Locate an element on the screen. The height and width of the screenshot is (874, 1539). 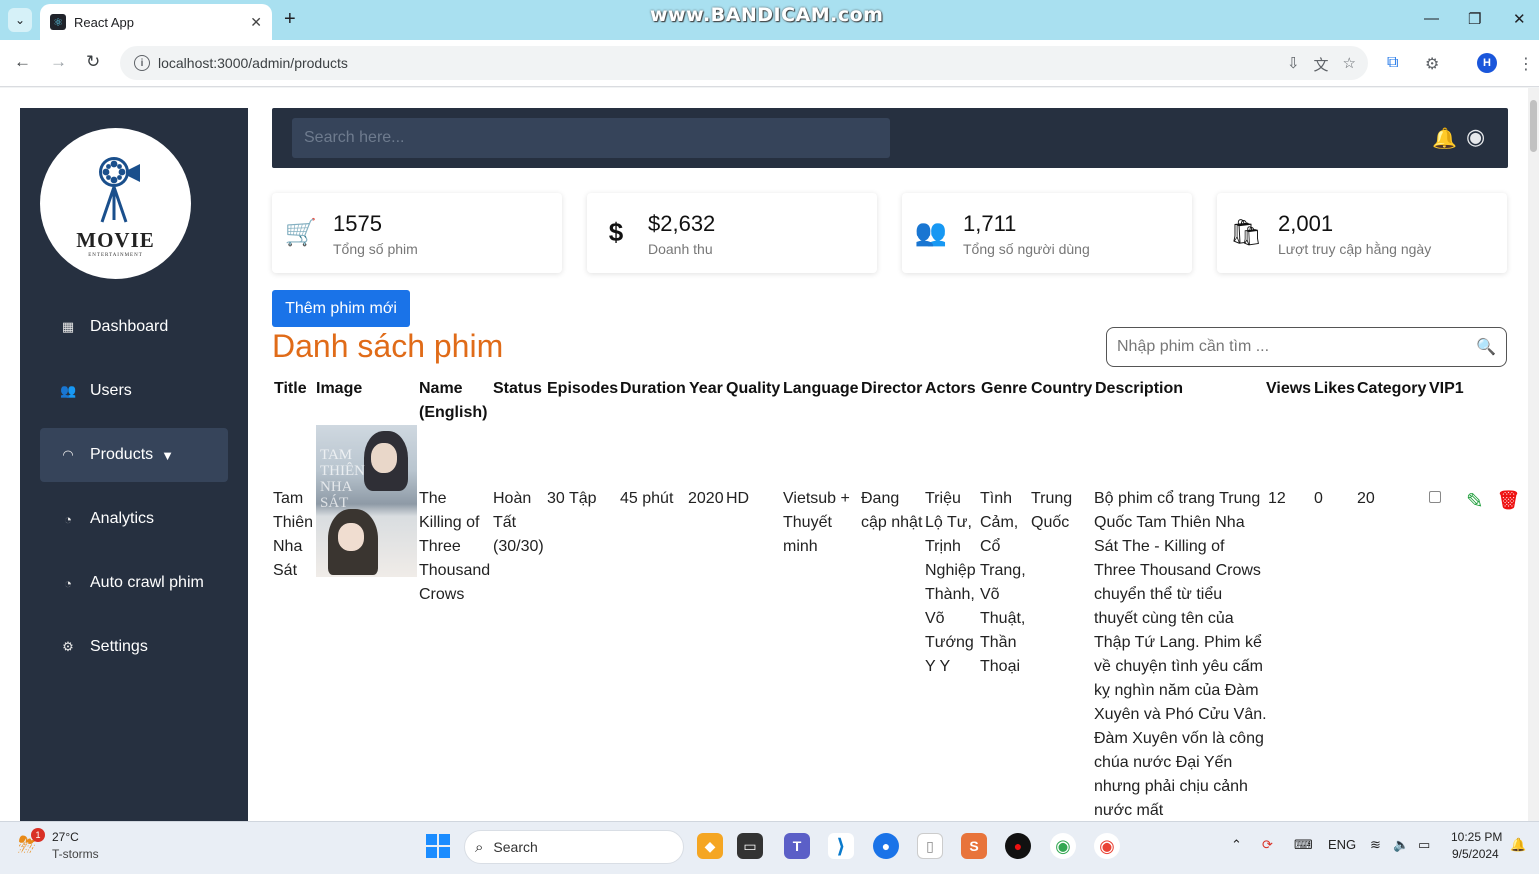
stat-label: Lượt truy cập hằng ngày is located at coordinates (1355, 249).